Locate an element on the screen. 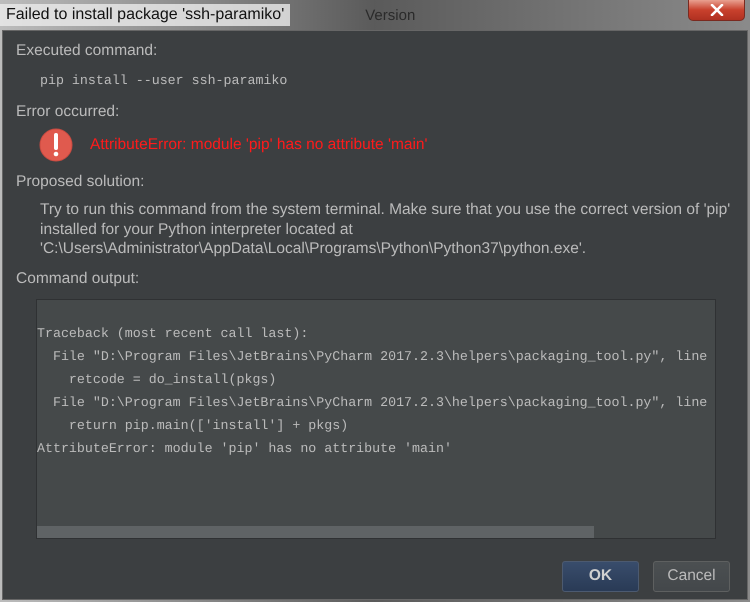 The width and height of the screenshot is (750, 602). section-label: Error occurred: is located at coordinates (68, 112).